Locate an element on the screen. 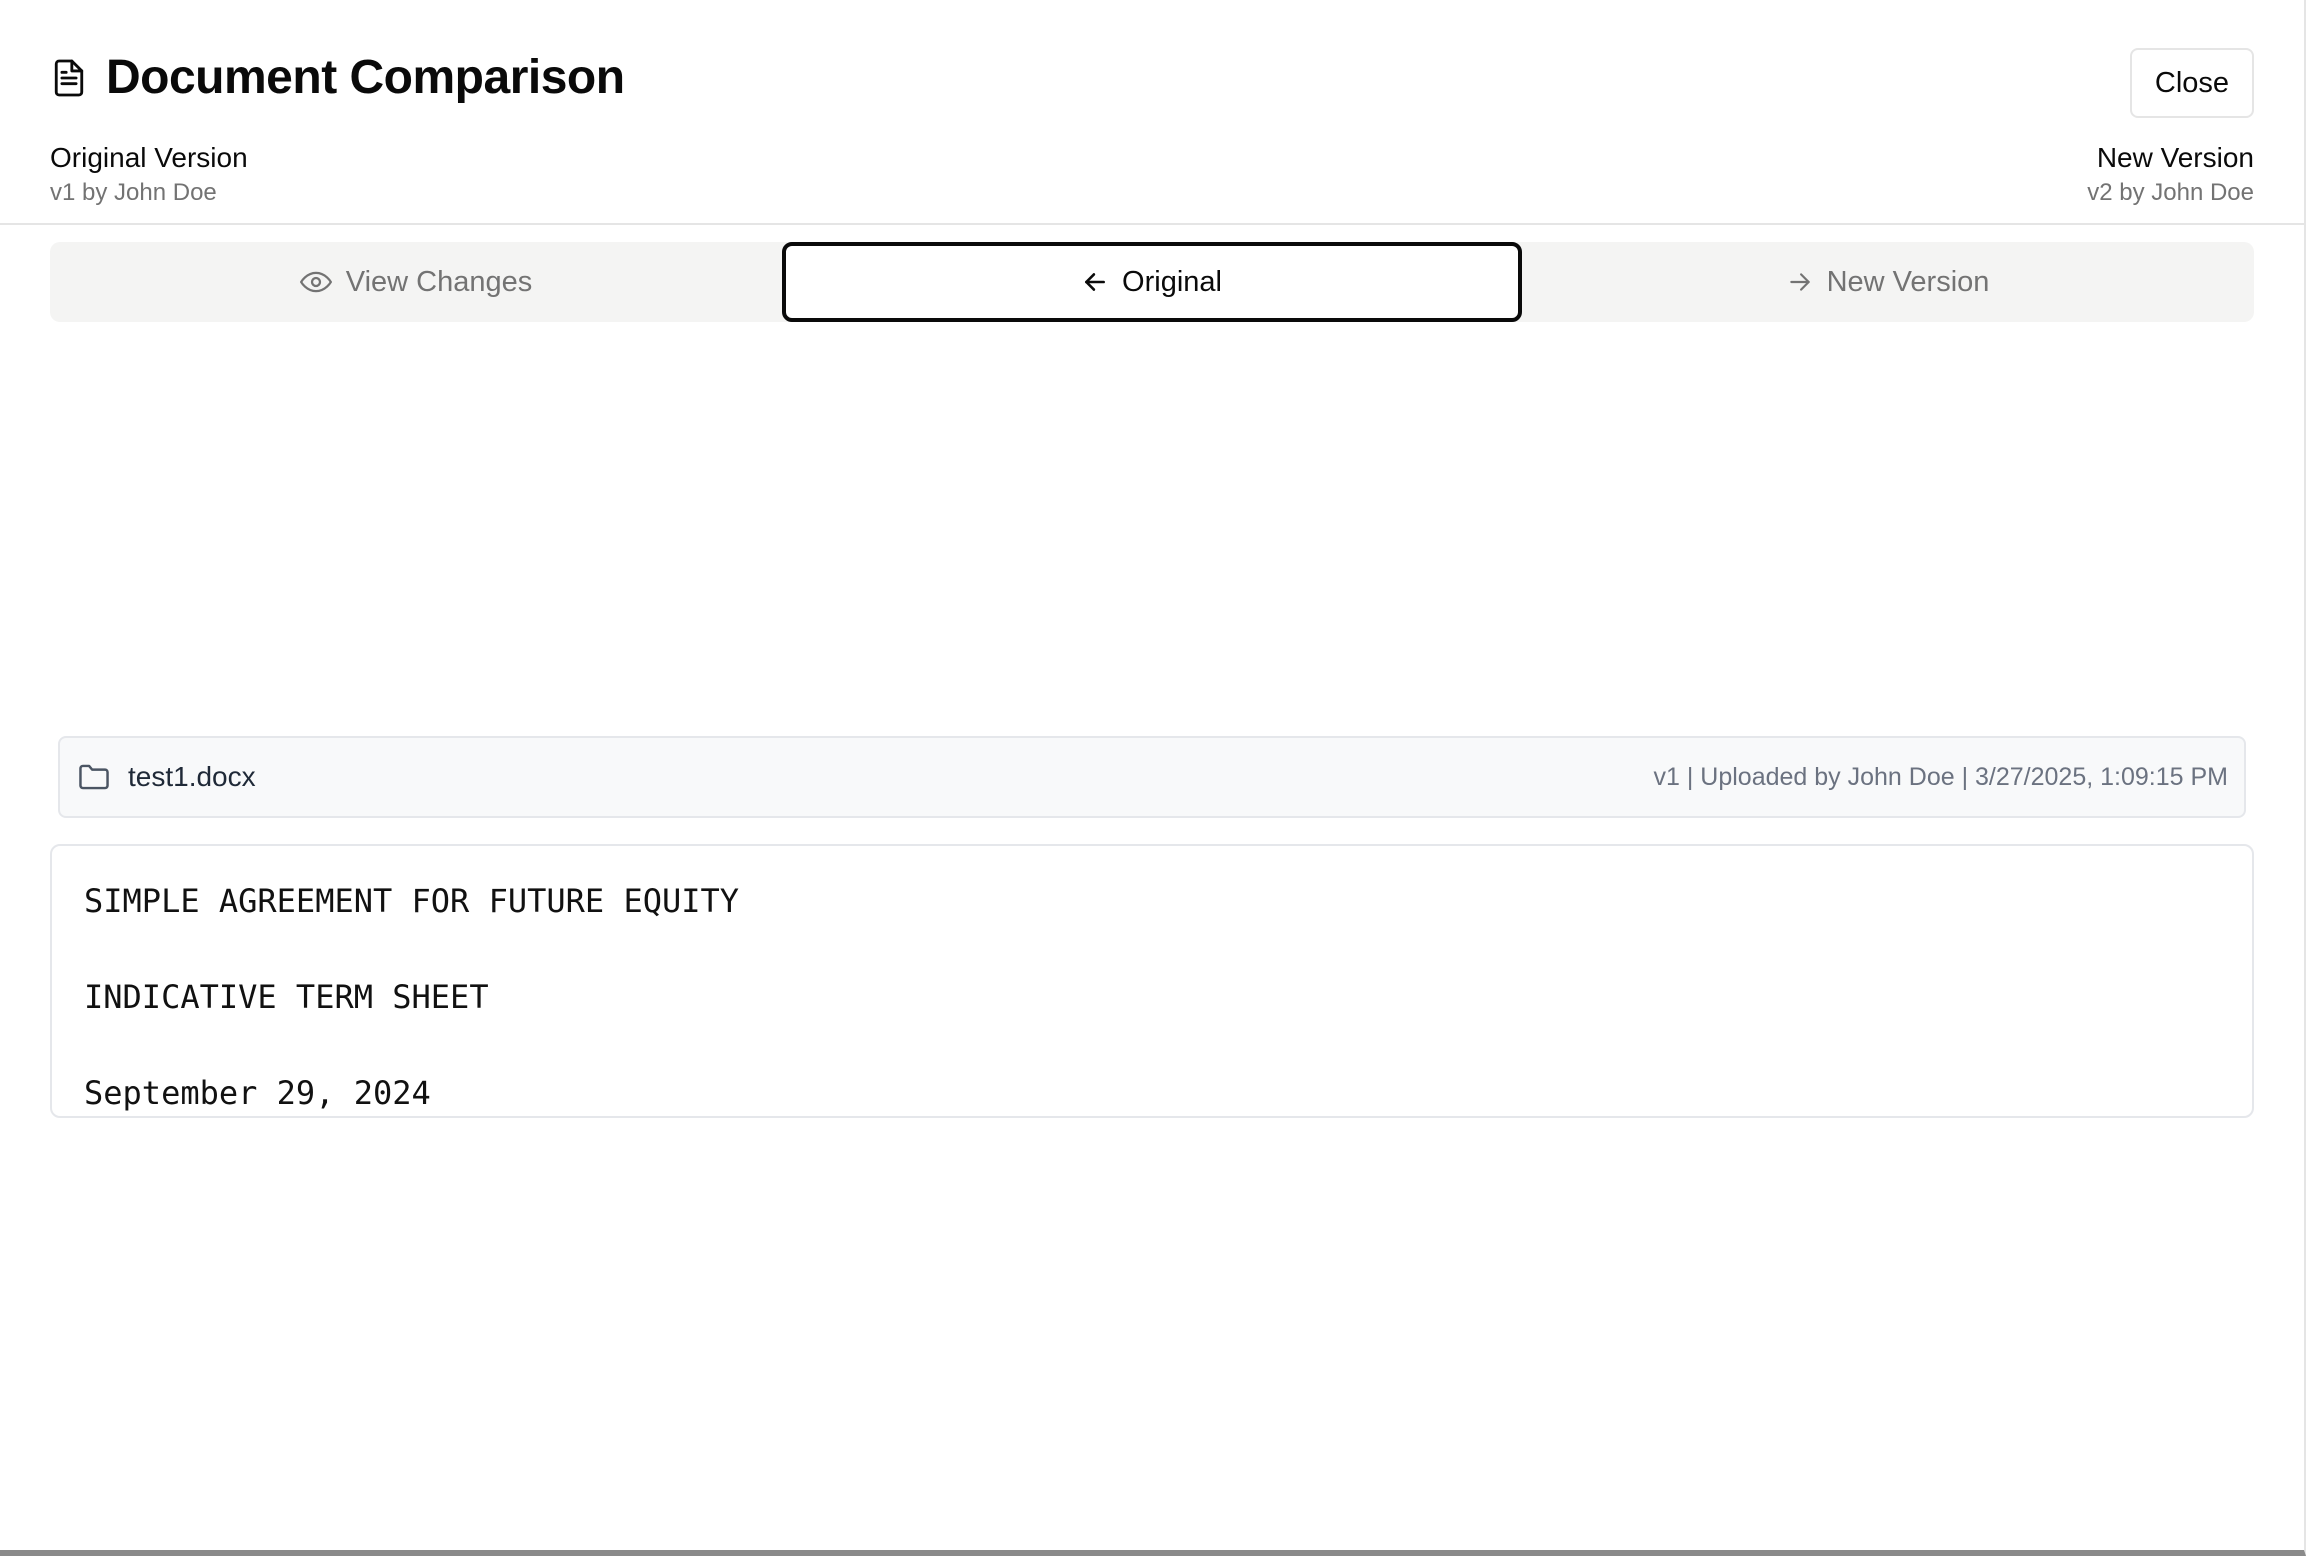 This screenshot has height=1556, width=2306. new-version-label: New Version is located at coordinates (2175, 157).